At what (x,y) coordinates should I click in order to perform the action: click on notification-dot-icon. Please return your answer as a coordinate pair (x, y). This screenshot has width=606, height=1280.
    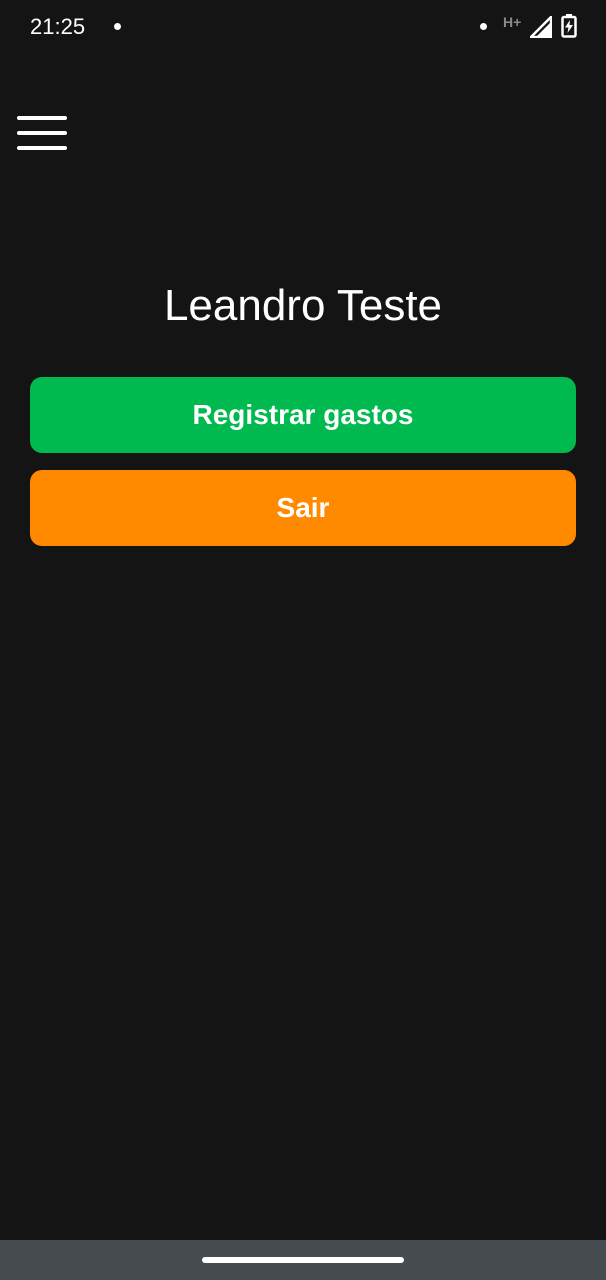
    Looking at the image, I should click on (117, 26).